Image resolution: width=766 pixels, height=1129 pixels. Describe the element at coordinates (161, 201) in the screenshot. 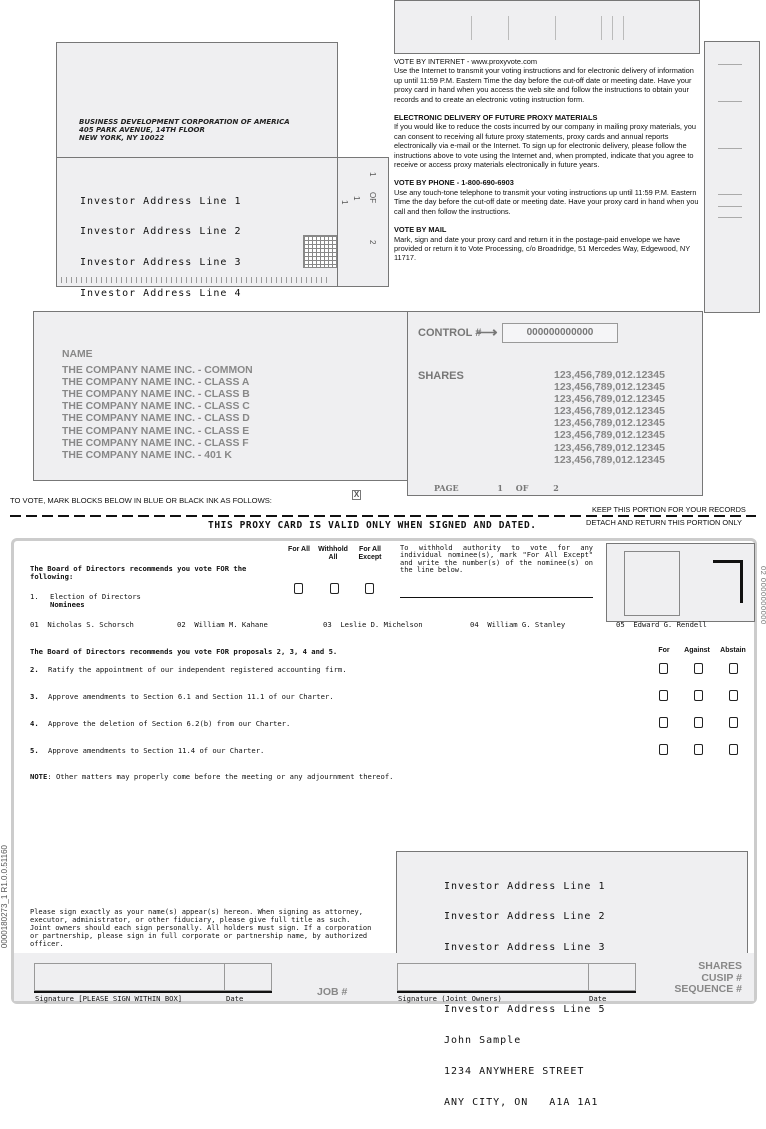

I see `address-line: Investor Address Line 1` at that location.